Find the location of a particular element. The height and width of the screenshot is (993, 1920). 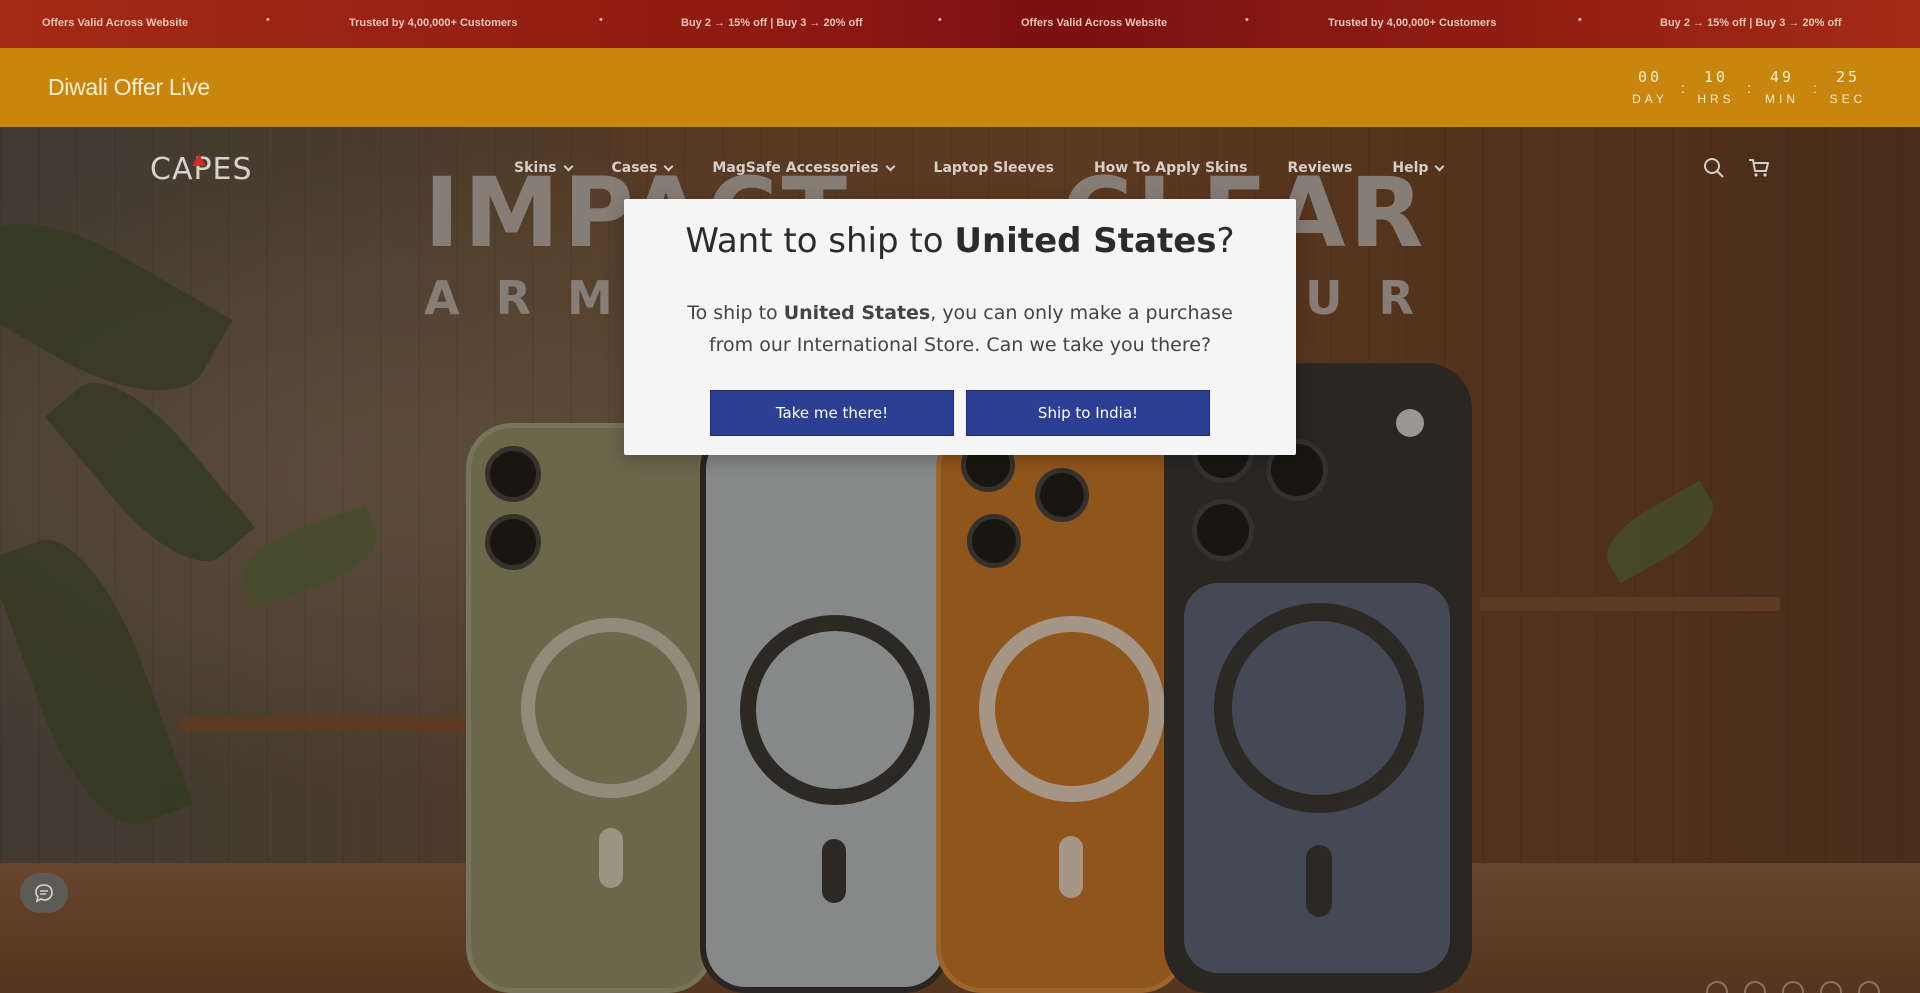

nav-label: How To Apply Skins is located at coordinates (1170, 168).